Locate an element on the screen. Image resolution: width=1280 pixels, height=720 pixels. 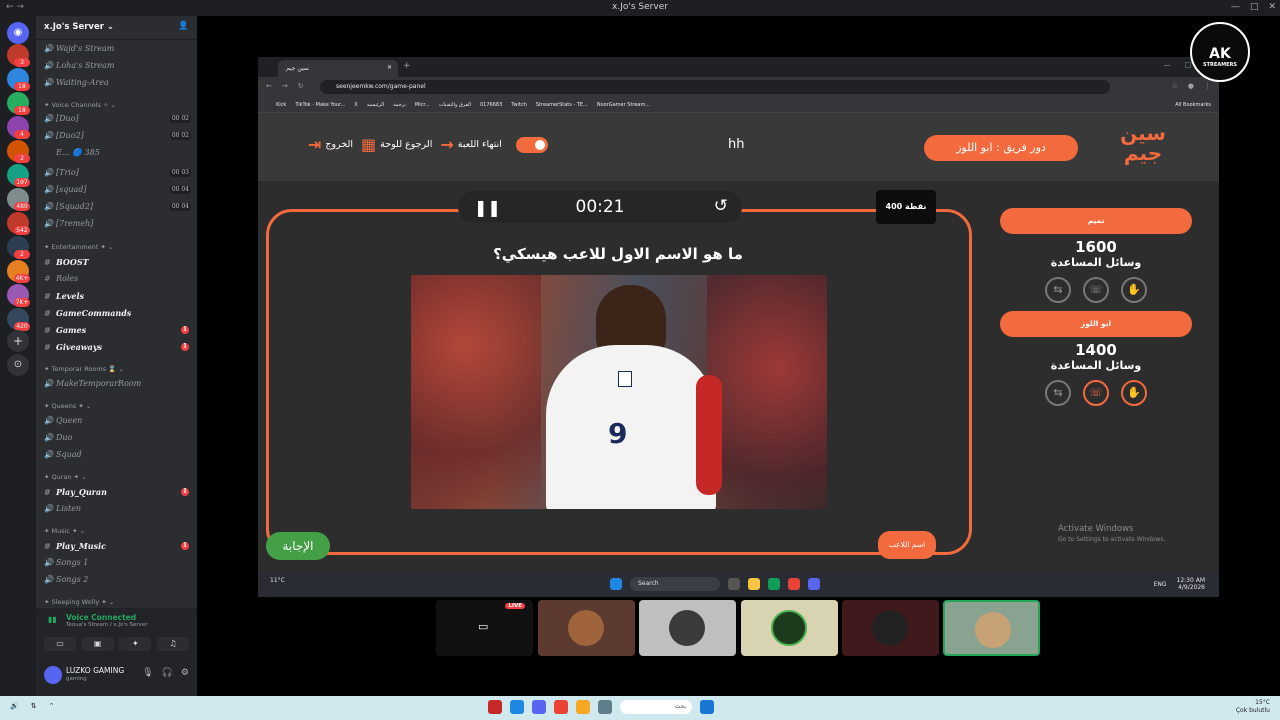
channel-item: 🔊 Listen is located at coordinates (117, 509).